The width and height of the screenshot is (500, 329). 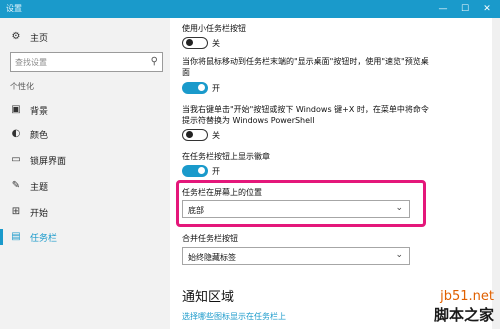 I want to click on scrollbar, so click(x=496, y=173).